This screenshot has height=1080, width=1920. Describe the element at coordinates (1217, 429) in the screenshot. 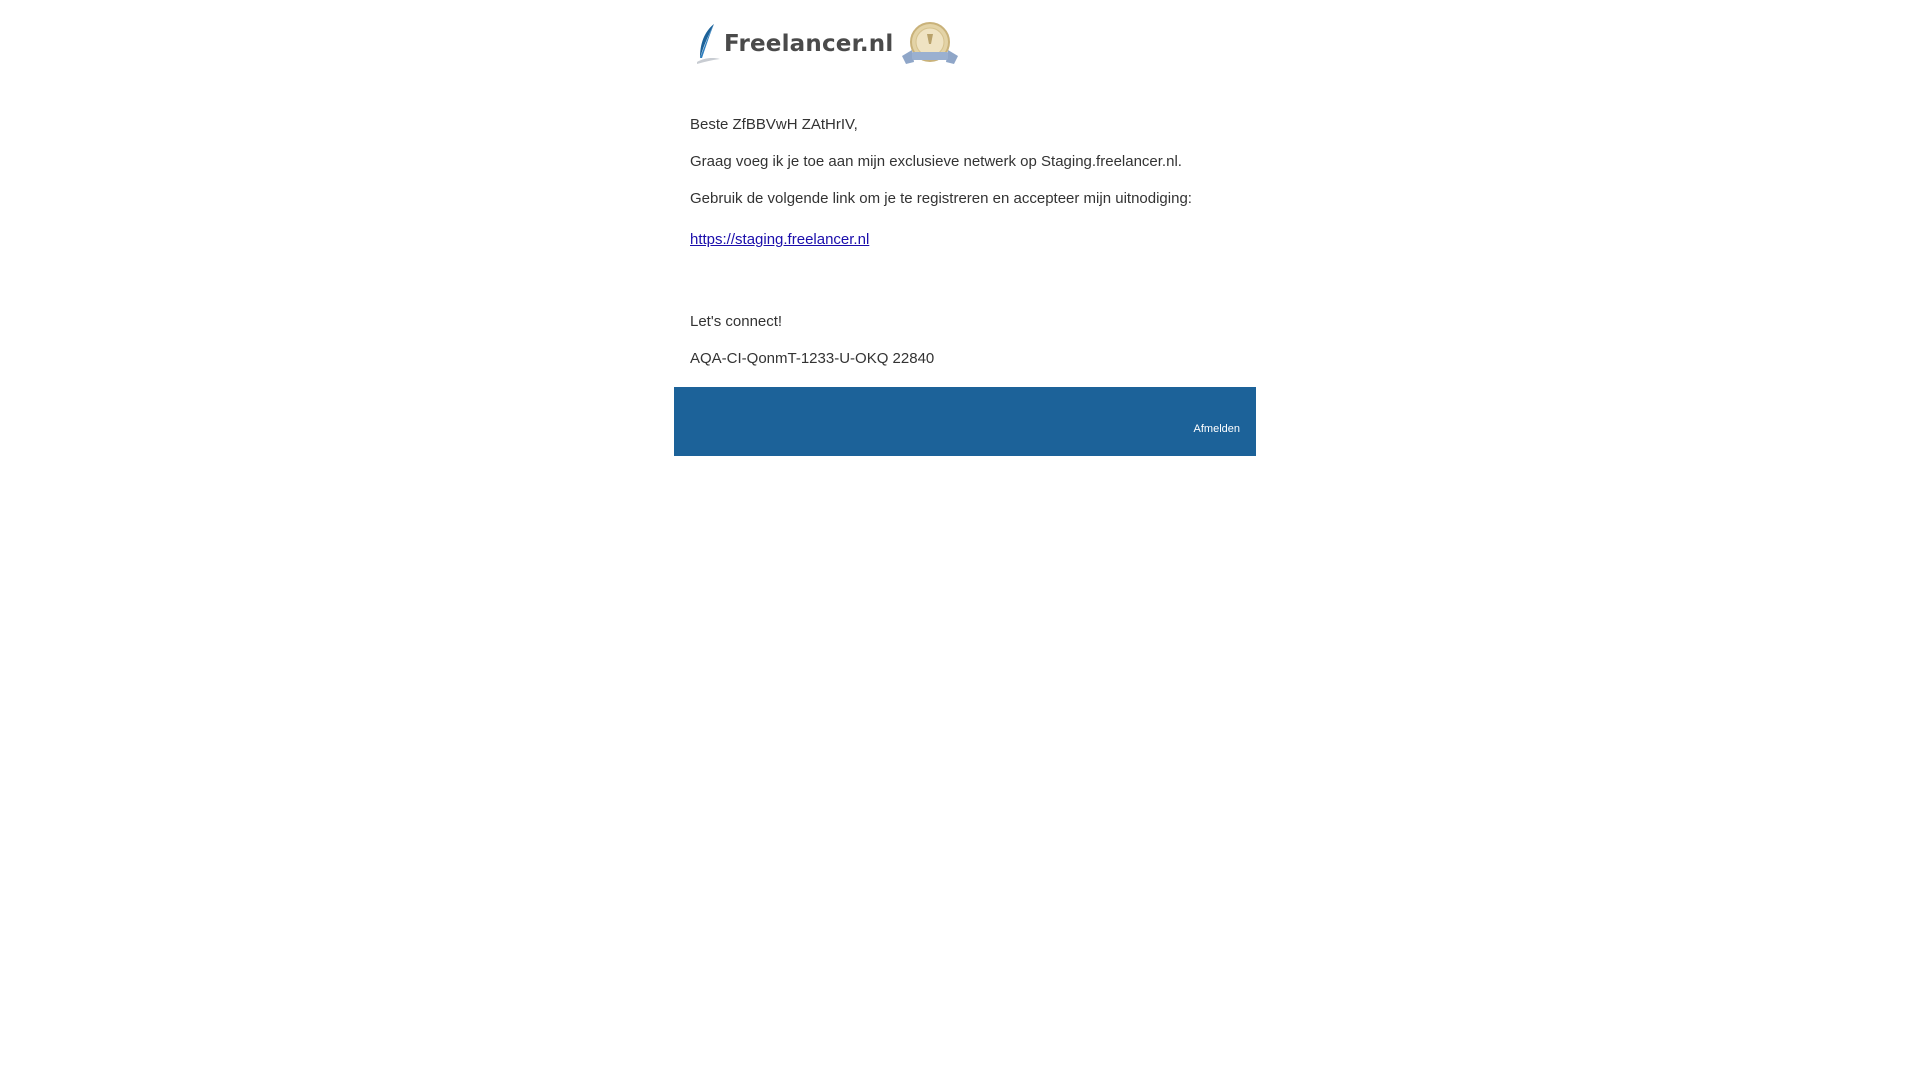

I see `unsubscribe-link: Afmelden` at that location.